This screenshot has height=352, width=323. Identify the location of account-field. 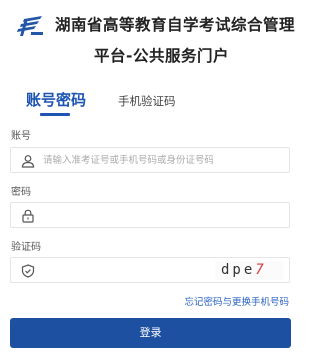
(150, 160).